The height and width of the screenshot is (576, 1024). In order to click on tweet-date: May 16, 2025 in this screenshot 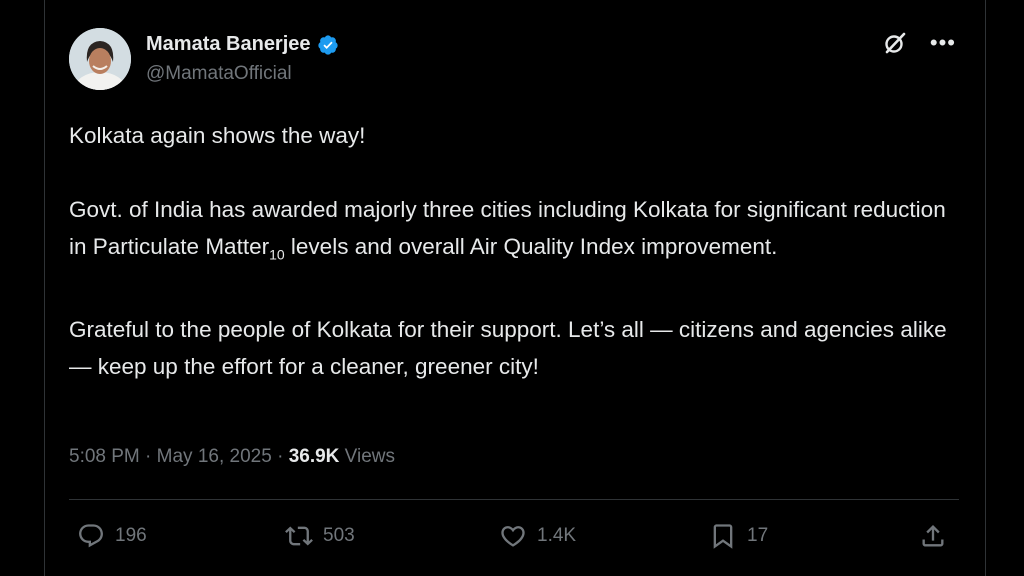, I will do `click(214, 456)`.